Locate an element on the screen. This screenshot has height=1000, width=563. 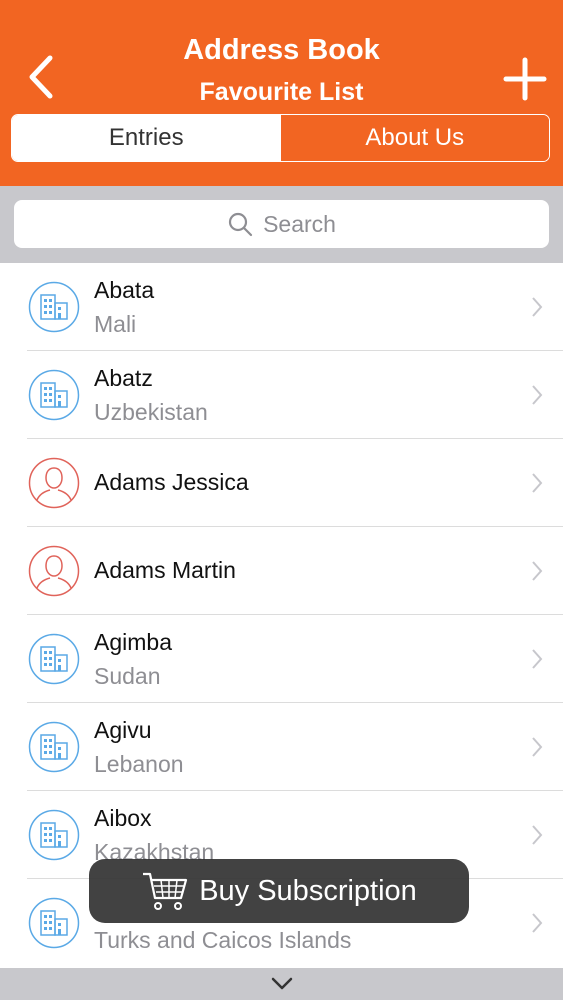
chevron-down-icon is located at coordinates (282, 984).